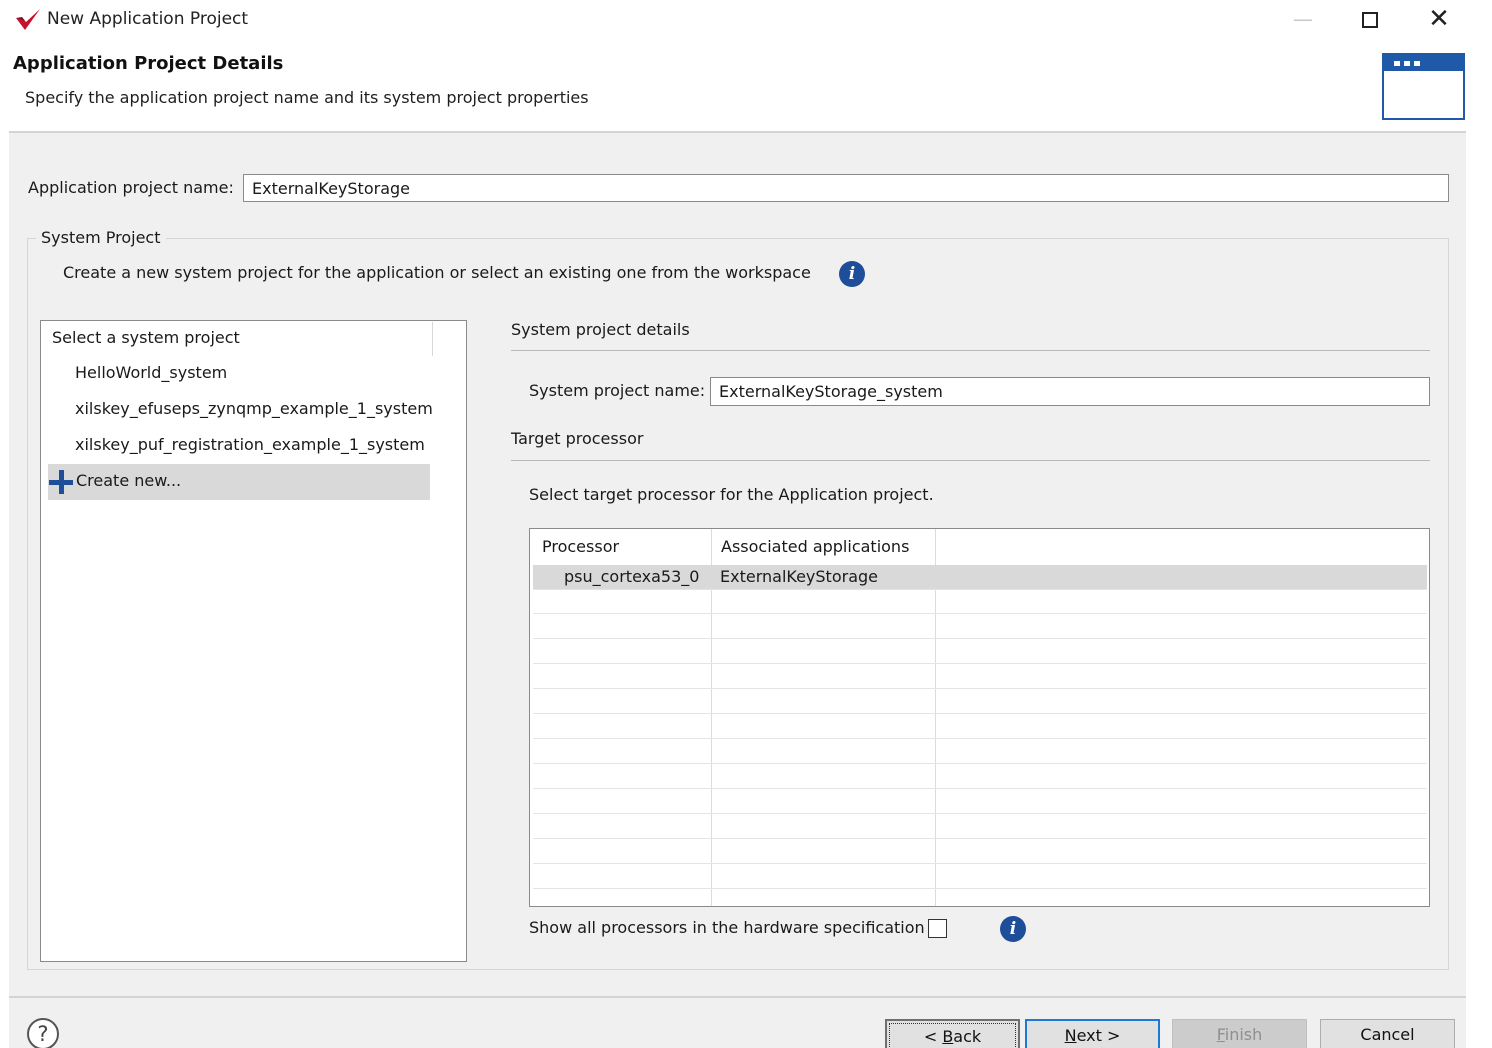  Describe the element at coordinates (146, 337) in the screenshot. I see `list-header: Select a system project` at that location.